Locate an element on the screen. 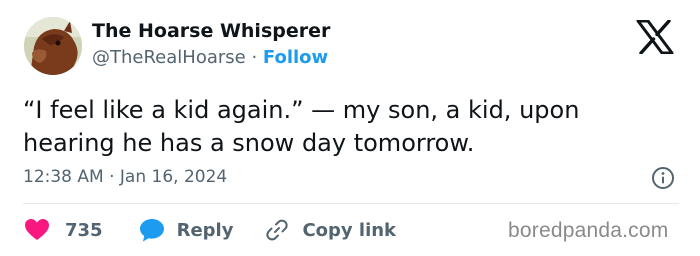  follow-link: Follow is located at coordinates (295, 57).